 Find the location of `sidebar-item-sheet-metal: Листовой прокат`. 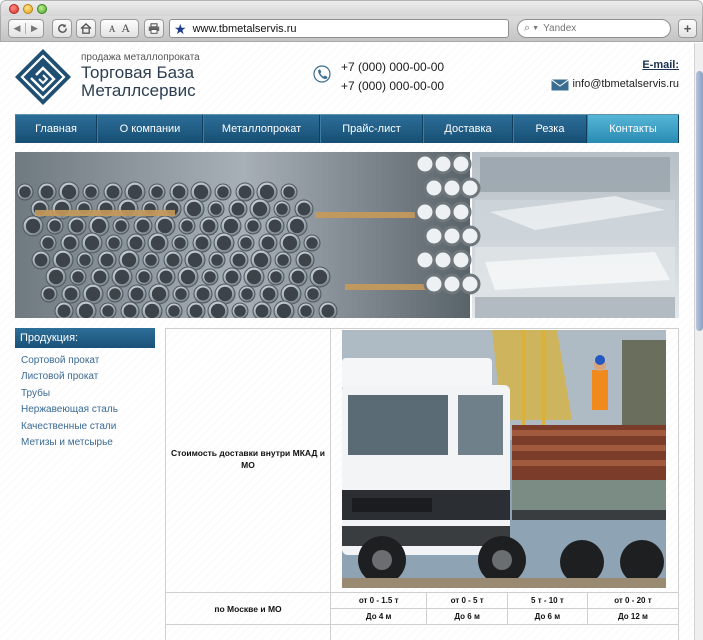

sidebar-item-sheet-metal: Листовой прокат is located at coordinates (69, 377).